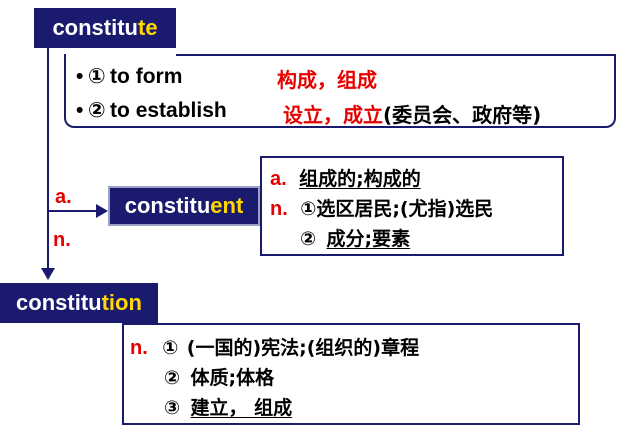 The image size is (620, 430). Describe the element at coordinates (172, 408) in the screenshot. I see `def-3-num: ③` at that location.